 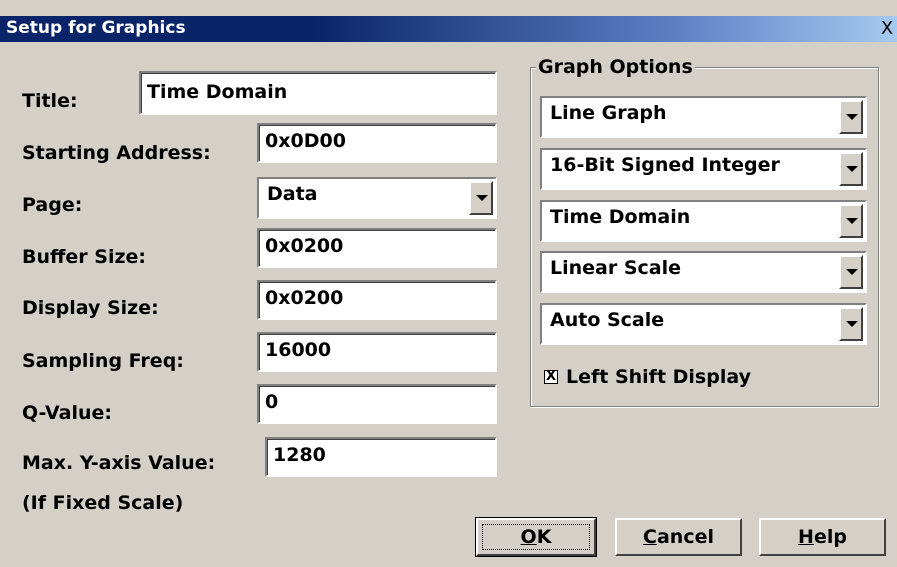 What do you see at coordinates (703, 117) in the screenshot?
I see `graph-type-select: Line Graph` at bounding box center [703, 117].